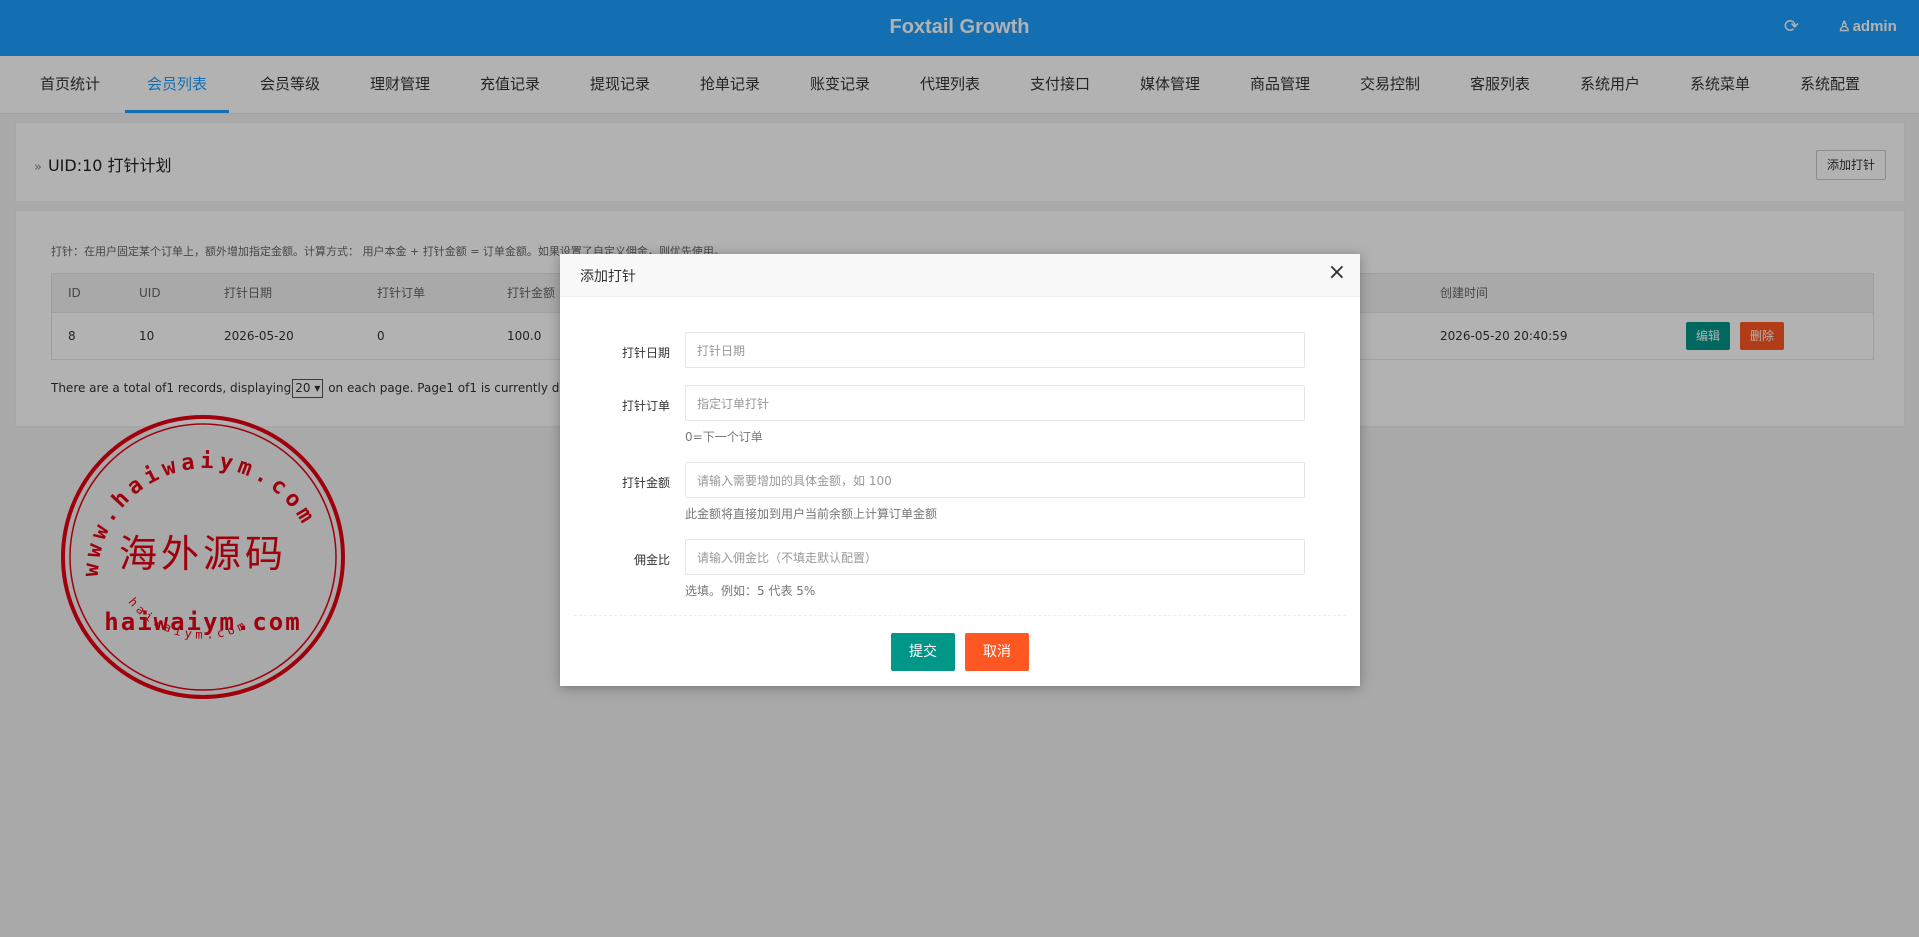  I want to click on dialog-divider, so click(960, 615).